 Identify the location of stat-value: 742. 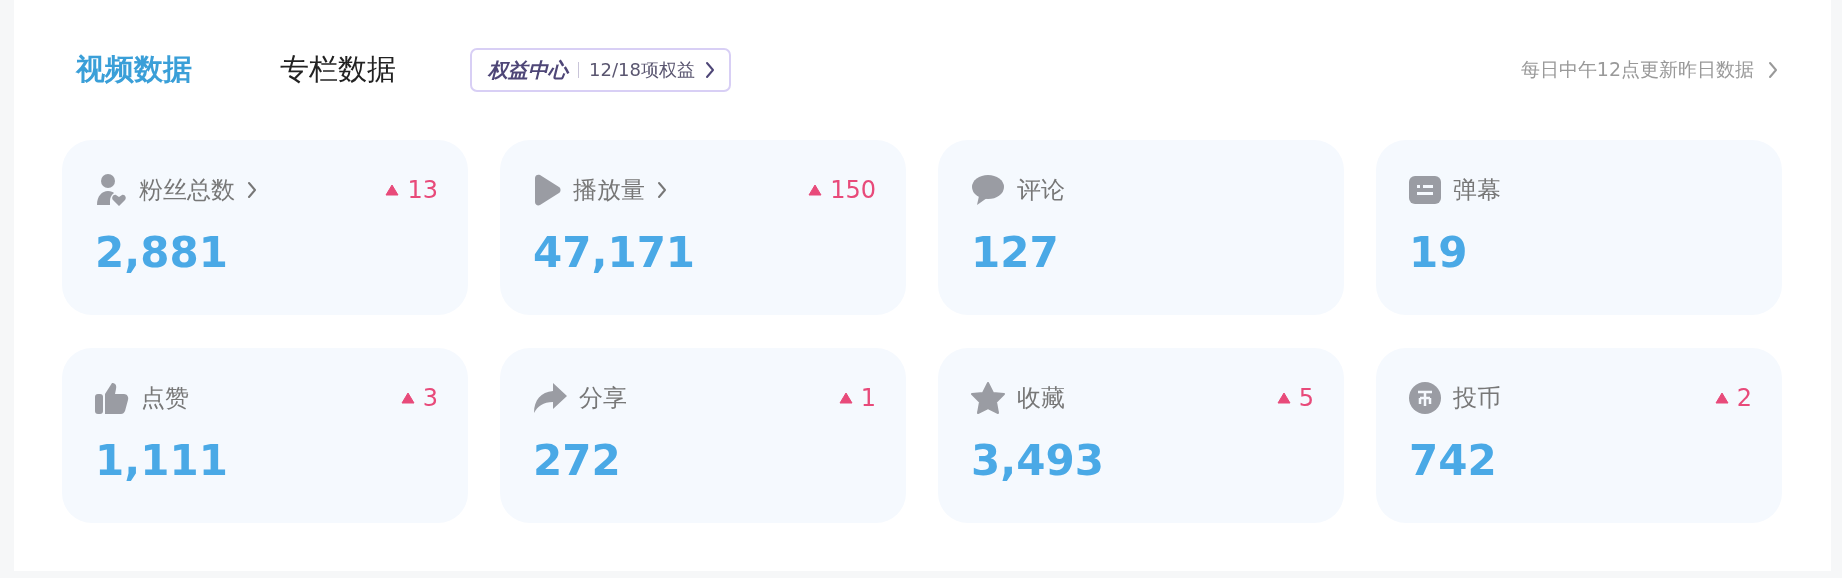
(1453, 460).